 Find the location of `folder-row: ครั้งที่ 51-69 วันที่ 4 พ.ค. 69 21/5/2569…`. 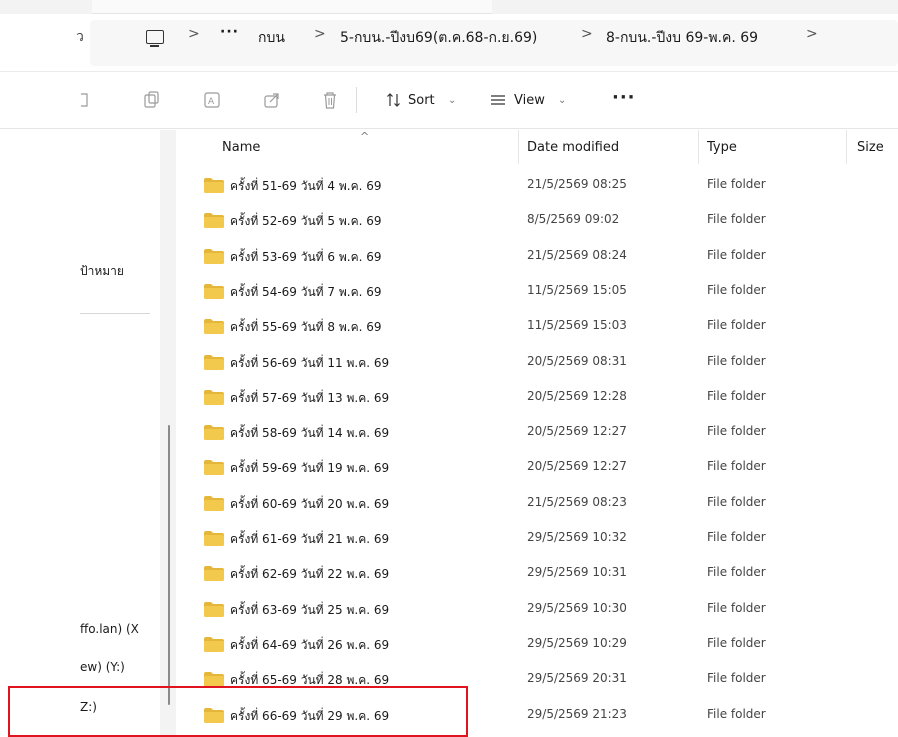

folder-row: ครั้งที่ 51-69 วันที่ 4 พ.ค. 69 21/5/2569… is located at coordinates (537, 184).